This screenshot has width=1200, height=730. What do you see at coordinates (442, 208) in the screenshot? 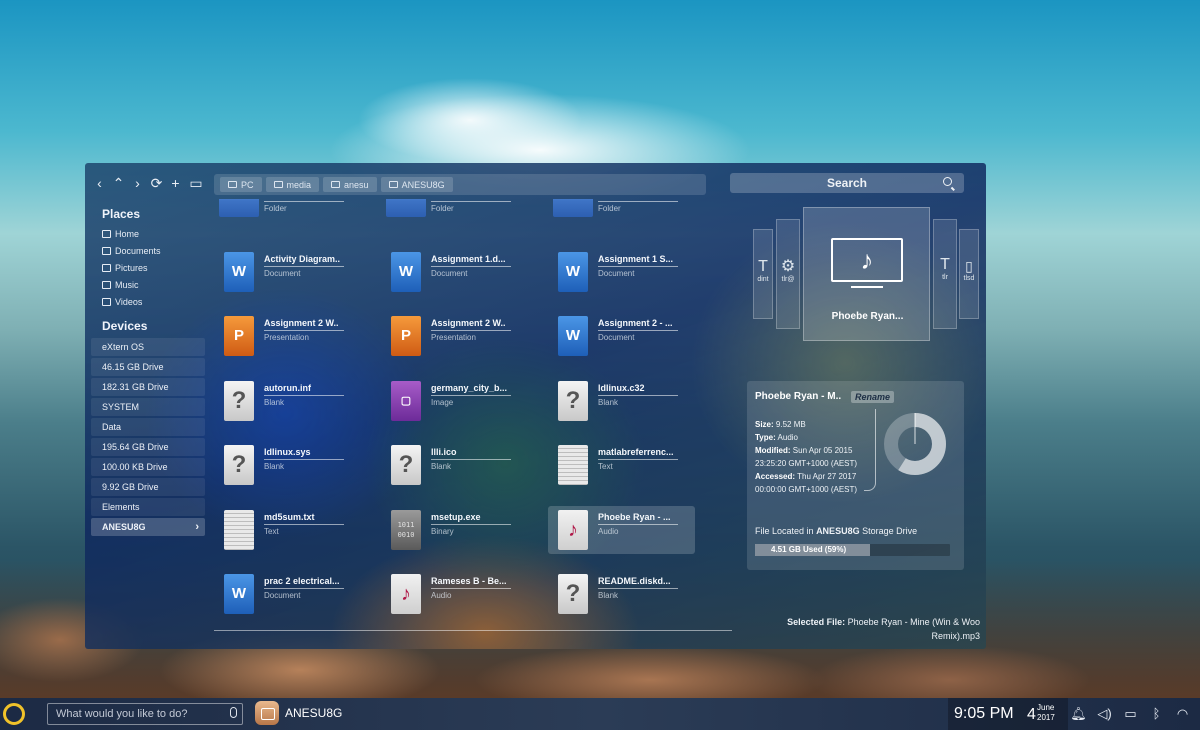
I see `file-type: Folder` at bounding box center [442, 208].